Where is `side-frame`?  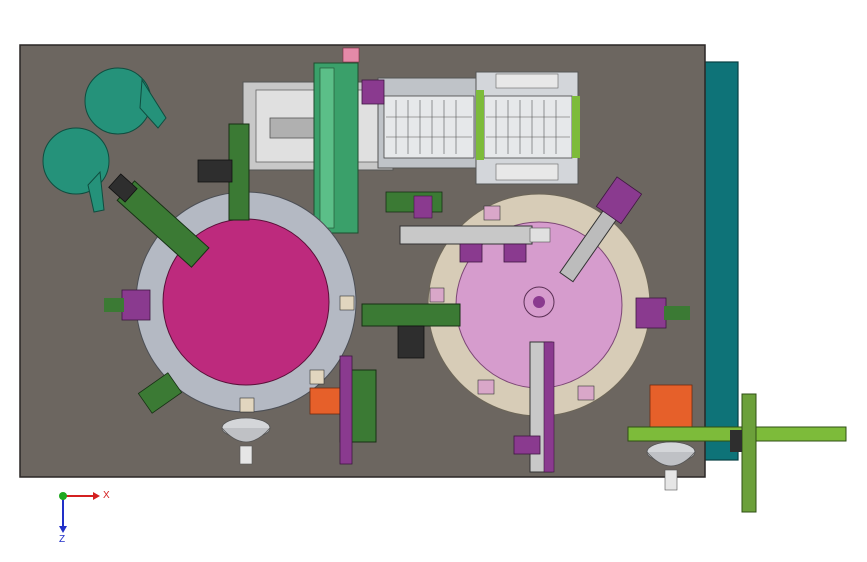
side-frame is located at coordinates (720, 261).